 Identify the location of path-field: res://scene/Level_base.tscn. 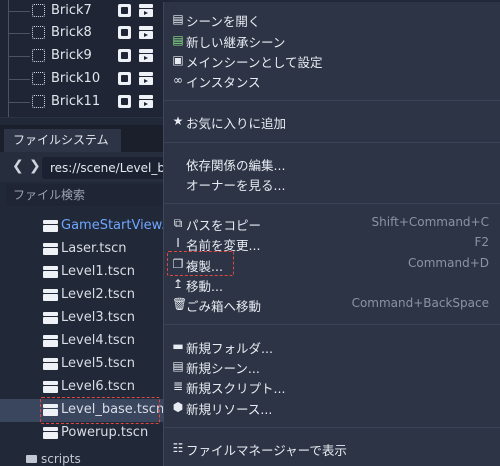
(106, 168).